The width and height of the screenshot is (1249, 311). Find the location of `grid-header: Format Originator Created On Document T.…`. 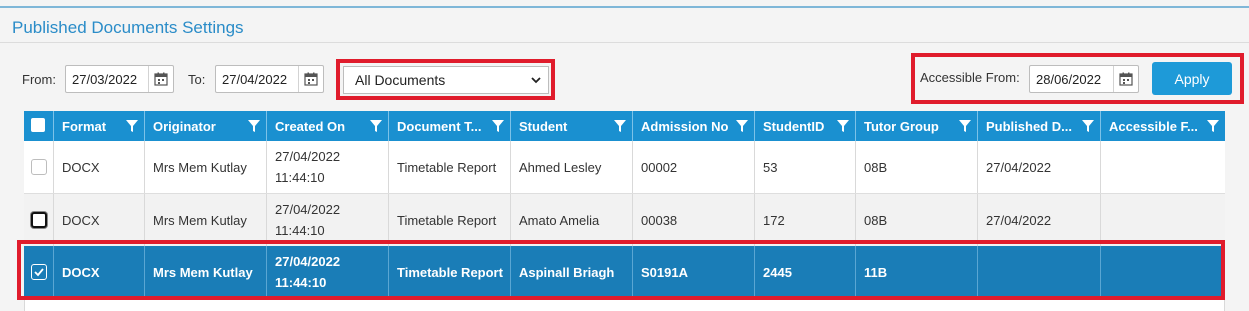

grid-header: Format Originator Created On Document T.… is located at coordinates (624, 126).